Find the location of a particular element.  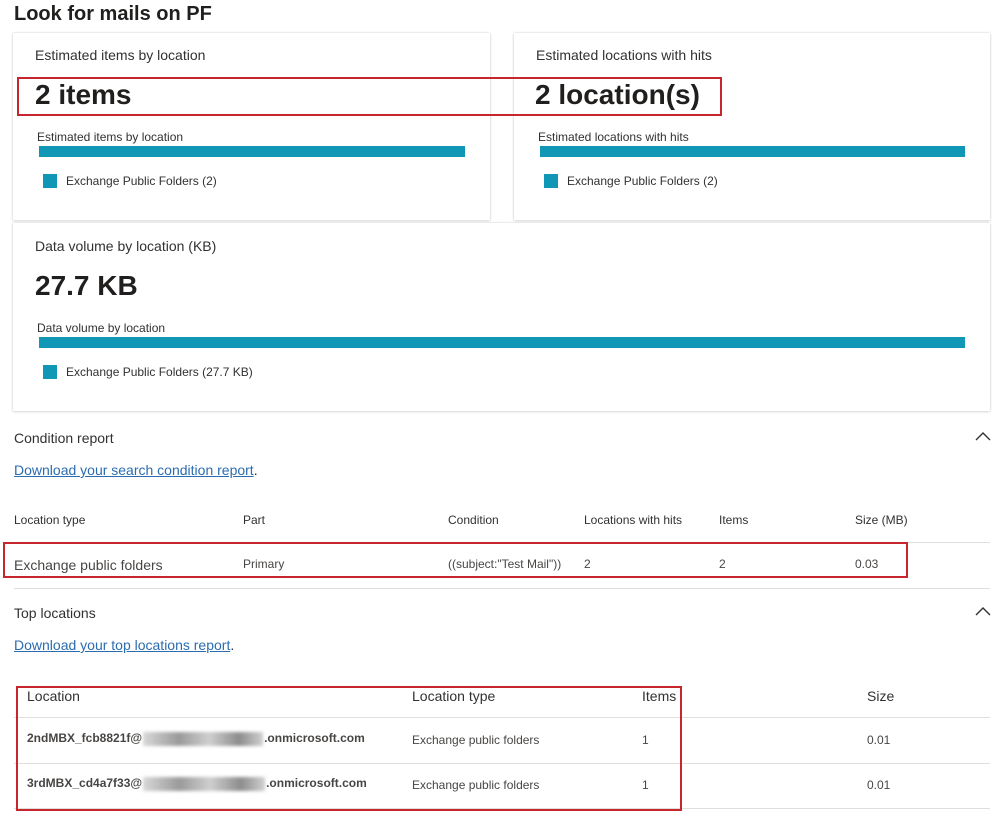

highlight-box-top-locations is located at coordinates (349, 748).